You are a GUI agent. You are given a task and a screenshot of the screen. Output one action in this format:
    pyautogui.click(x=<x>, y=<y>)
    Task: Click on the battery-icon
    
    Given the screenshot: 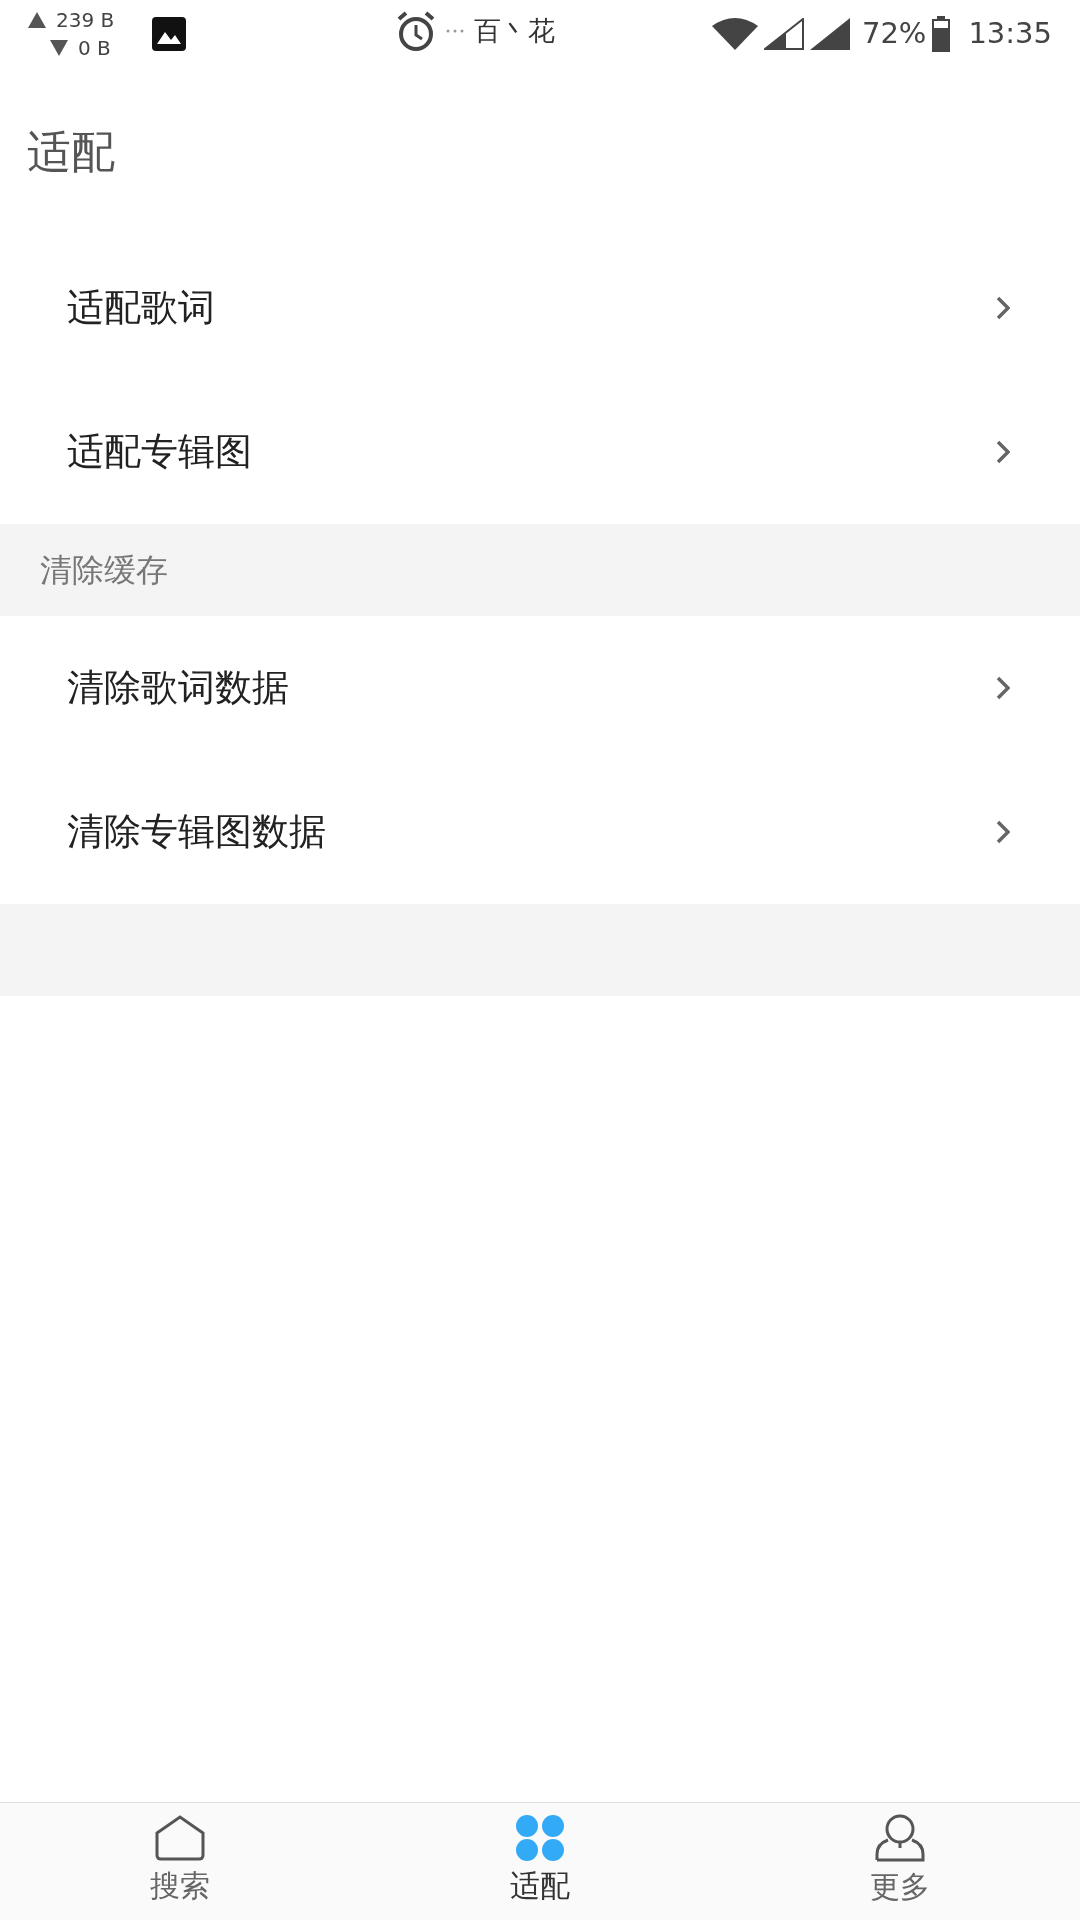 What is the action you would take?
    pyautogui.click(x=941, y=34)
    